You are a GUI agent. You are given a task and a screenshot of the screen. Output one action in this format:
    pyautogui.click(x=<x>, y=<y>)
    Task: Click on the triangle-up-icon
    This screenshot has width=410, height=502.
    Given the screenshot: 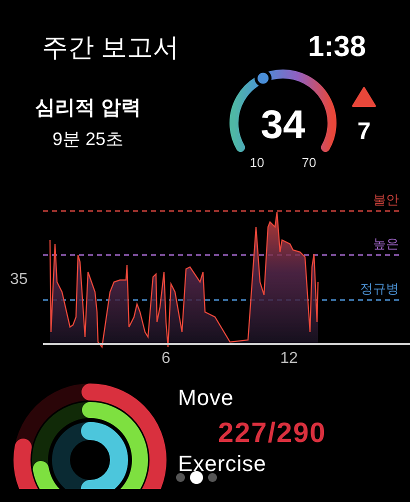 What is the action you would take?
    pyautogui.click(x=364, y=97)
    